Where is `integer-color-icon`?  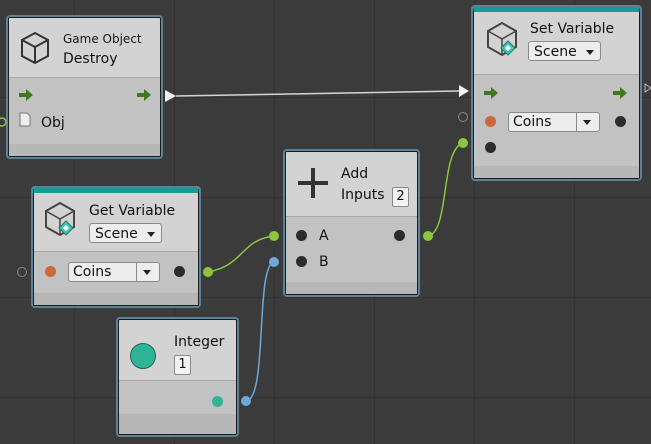 integer-color-icon is located at coordinates (143, 356).